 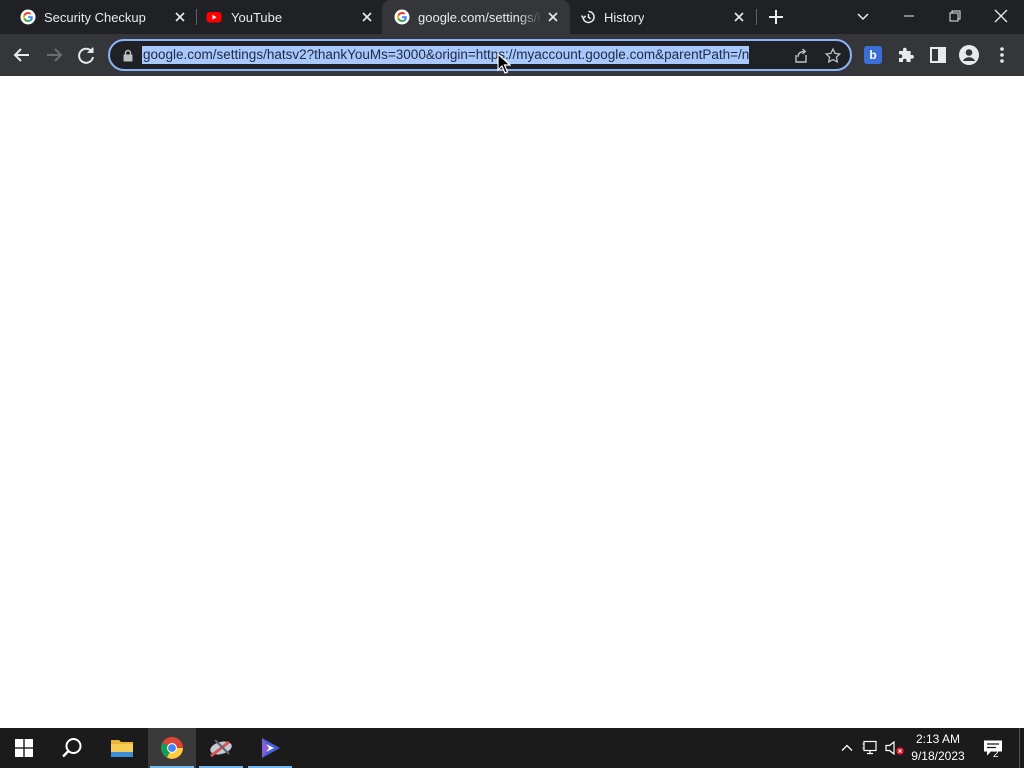 What do you see at coordinates (530, 17) in the screenshot?
I see `tab-title-fade` at bounding box center [530, 17].